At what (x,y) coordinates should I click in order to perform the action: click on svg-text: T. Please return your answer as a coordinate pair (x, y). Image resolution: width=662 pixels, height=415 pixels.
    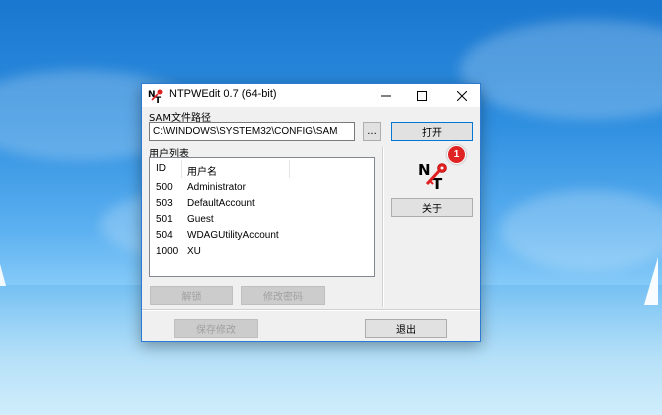
    Looking at the image, I should click on (158, 100).